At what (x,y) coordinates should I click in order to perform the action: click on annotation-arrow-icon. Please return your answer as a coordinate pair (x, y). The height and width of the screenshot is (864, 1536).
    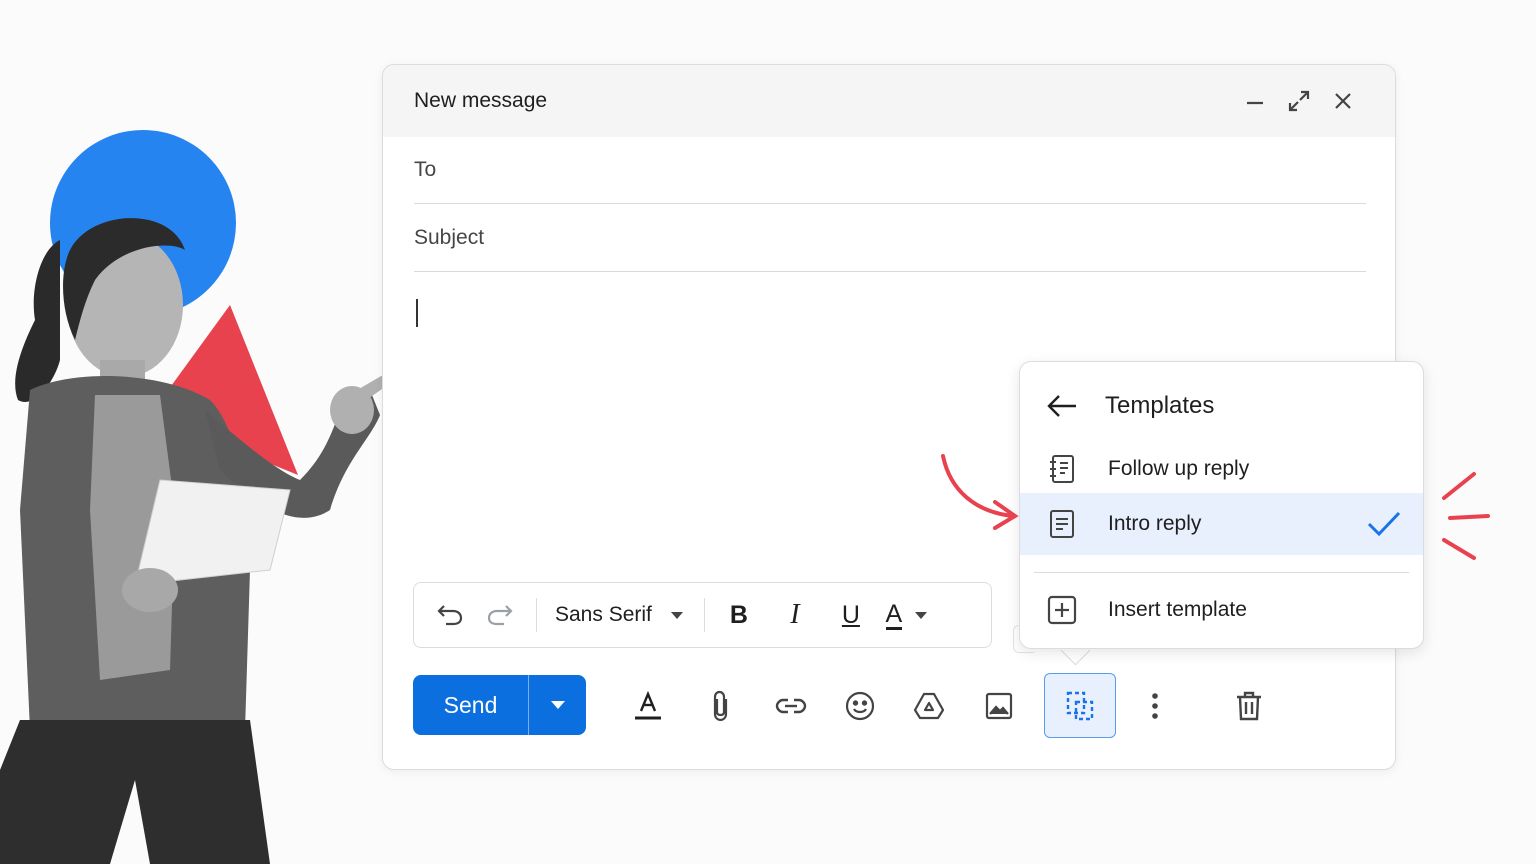
    Looking at the image, I should click on (980, 492).